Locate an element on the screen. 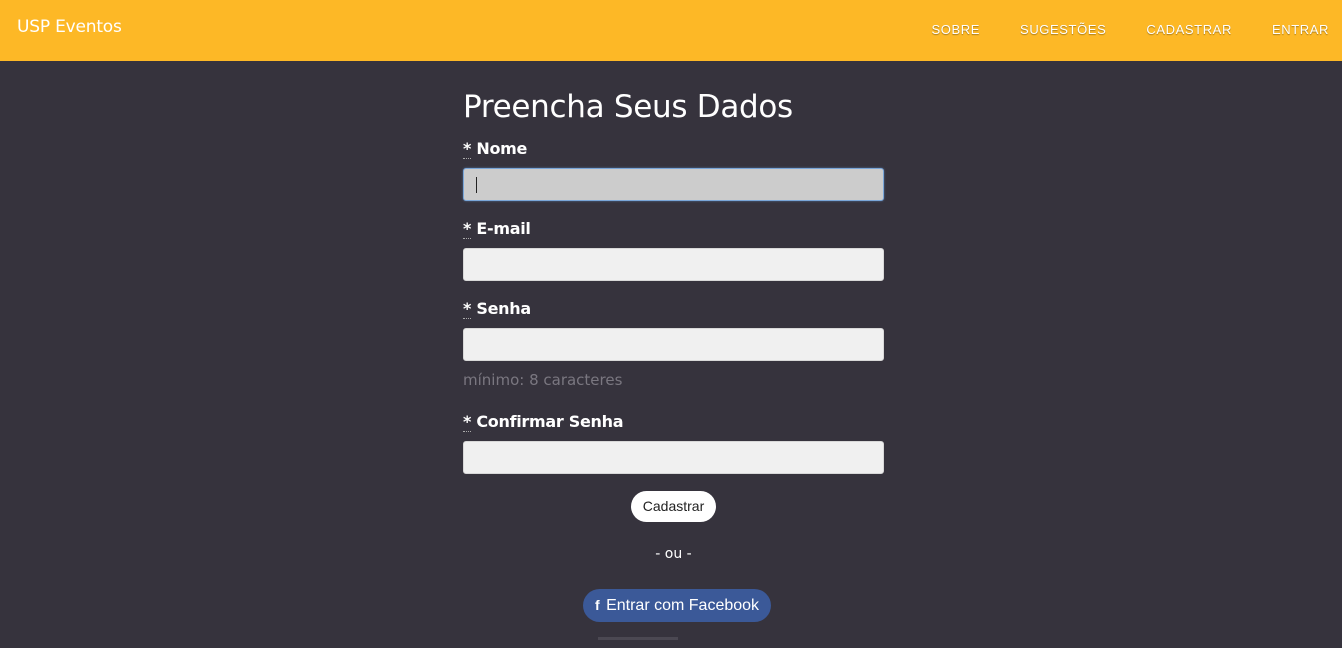  or-divider: - ou - is located at coordinates (673, 554).